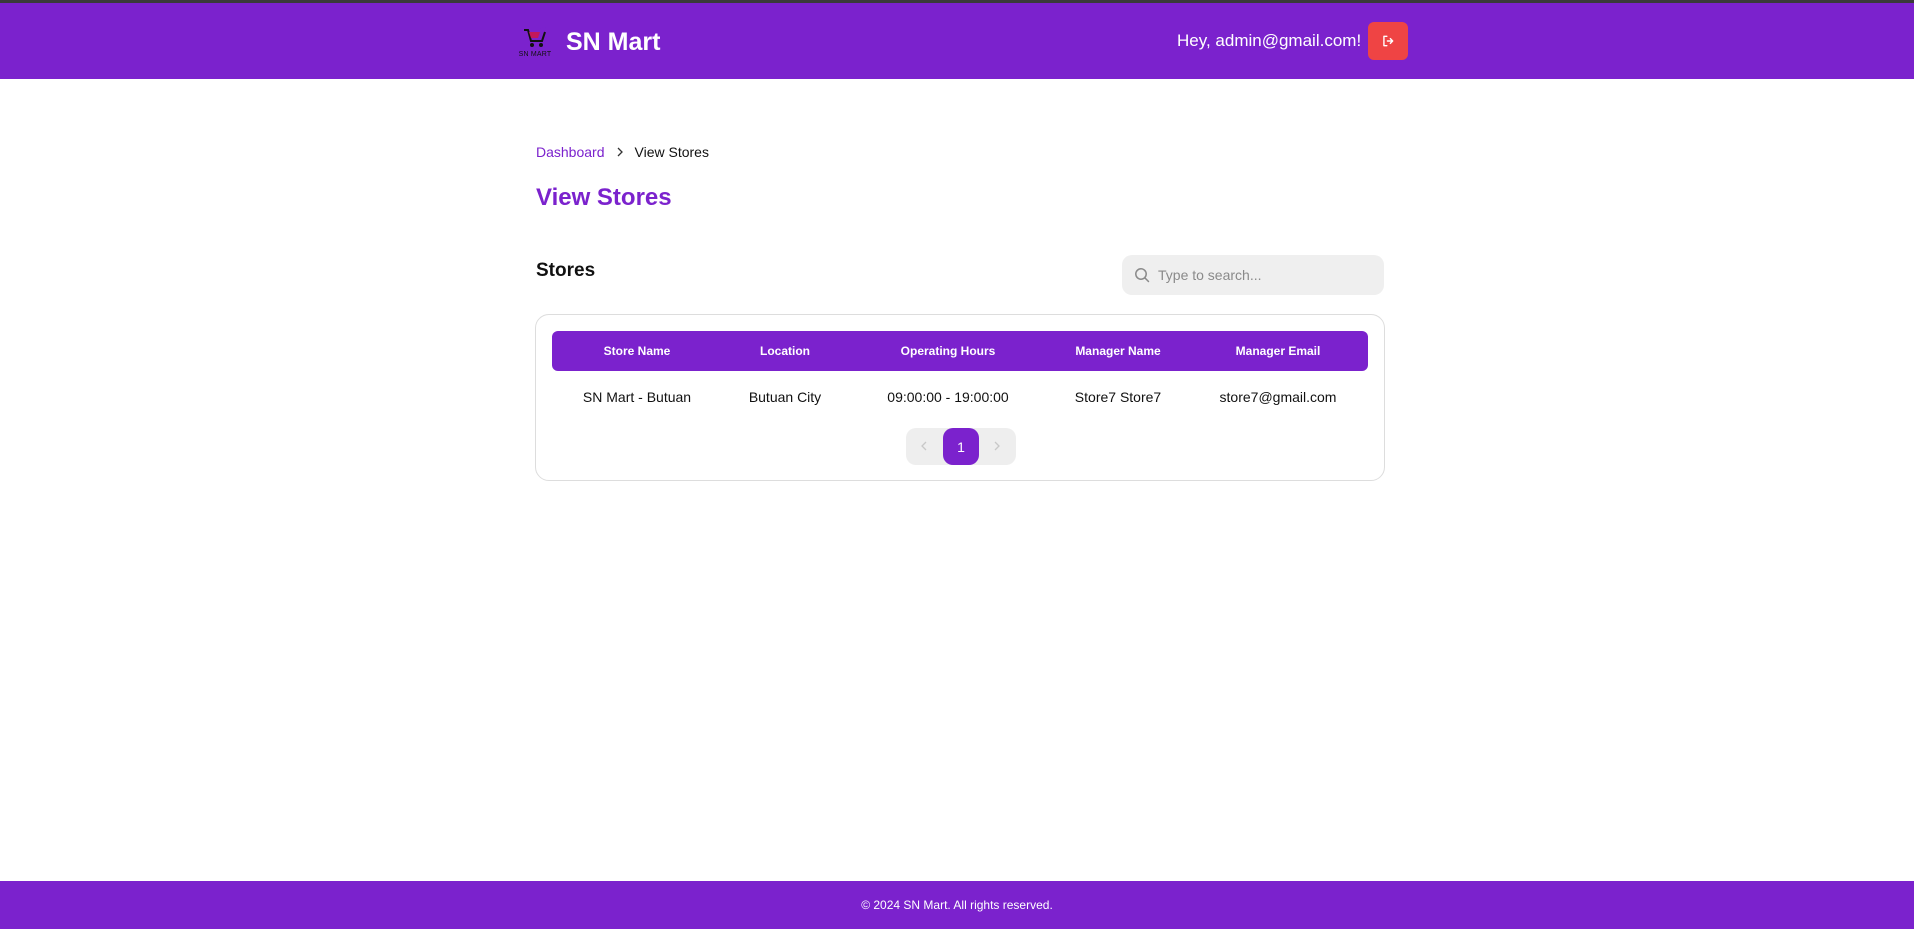 This screenshot has width=1914, height=929. Describe the element at coordinates (1278, 351) in the screenshot. I see `column-header-manager-email: Manager Email` at that location.